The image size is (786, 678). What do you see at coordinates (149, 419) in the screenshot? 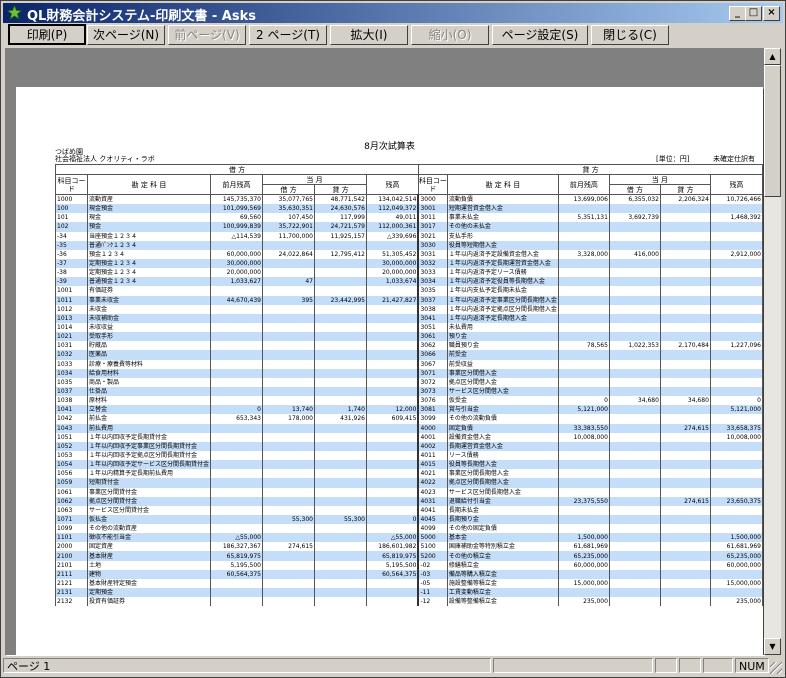
I see `table-cell: 前払金` at bounding box center [149, 419].